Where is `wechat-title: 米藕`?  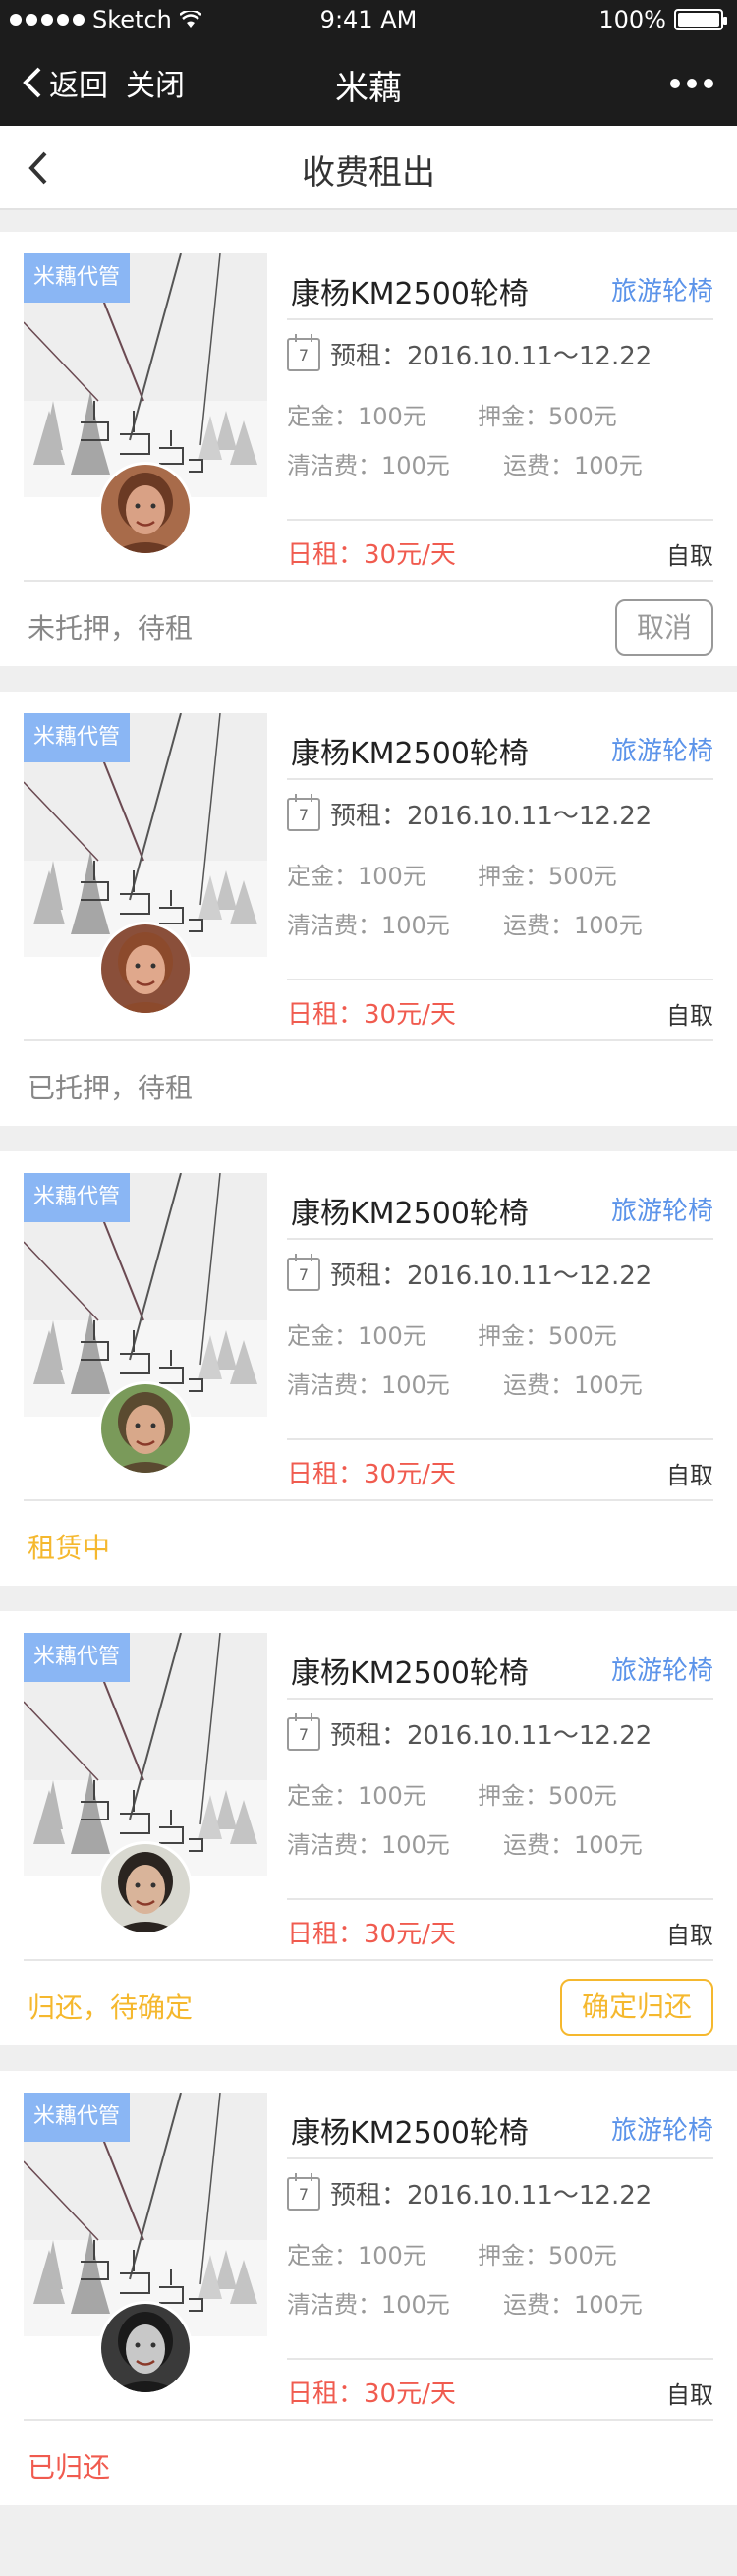
wechat-title: 米藕 is located at coordinates (368, 88).